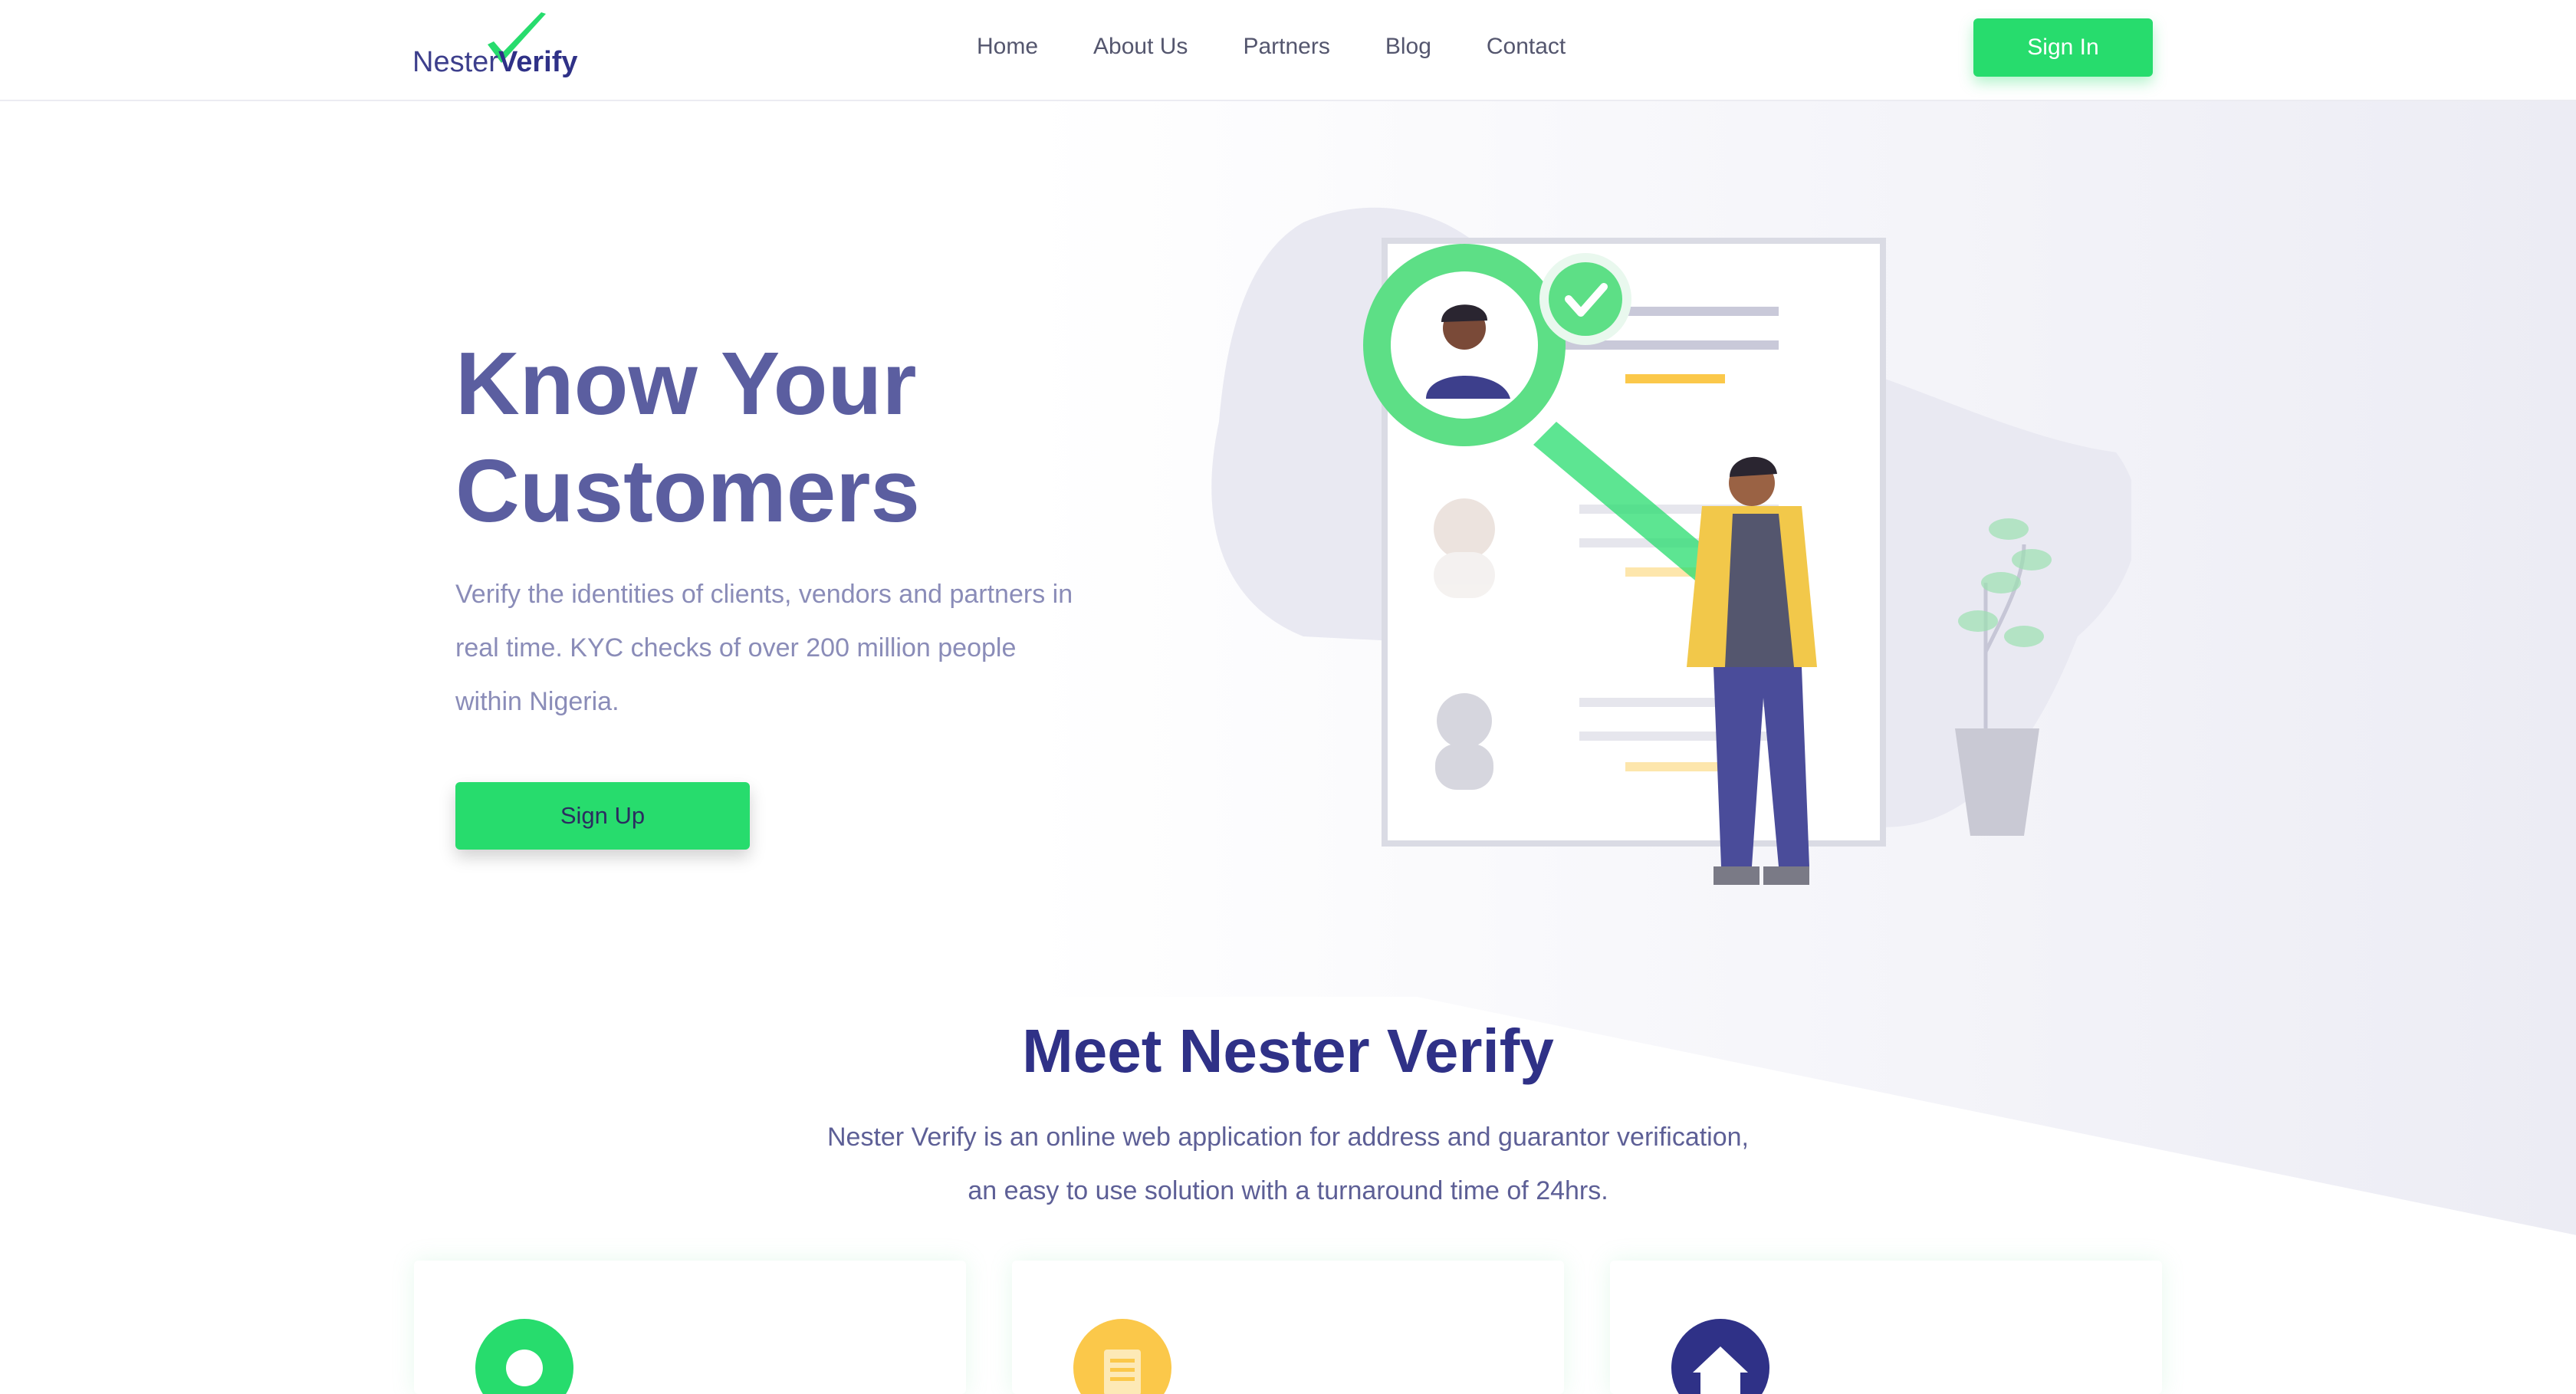  What do you see at coordinates (1408, 47) in the screenshot?
I see `nav-blog: Blog` at bounding box center [1408, 47].